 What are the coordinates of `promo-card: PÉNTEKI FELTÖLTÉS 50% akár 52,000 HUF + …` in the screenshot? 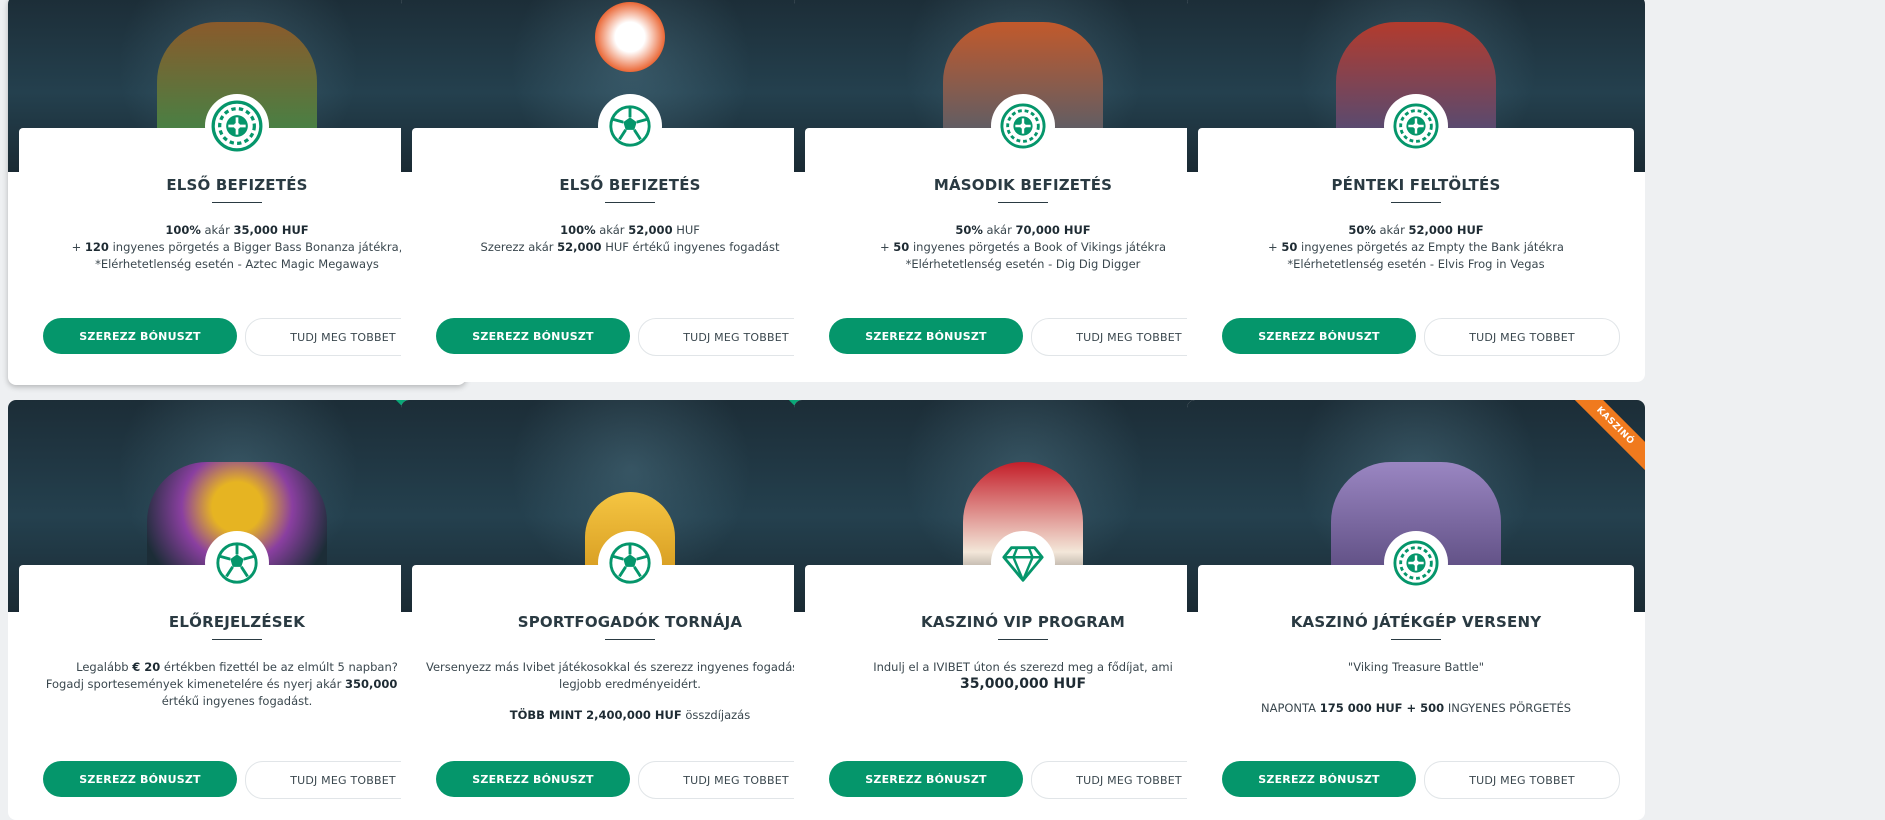 It's located at (1416, 191).